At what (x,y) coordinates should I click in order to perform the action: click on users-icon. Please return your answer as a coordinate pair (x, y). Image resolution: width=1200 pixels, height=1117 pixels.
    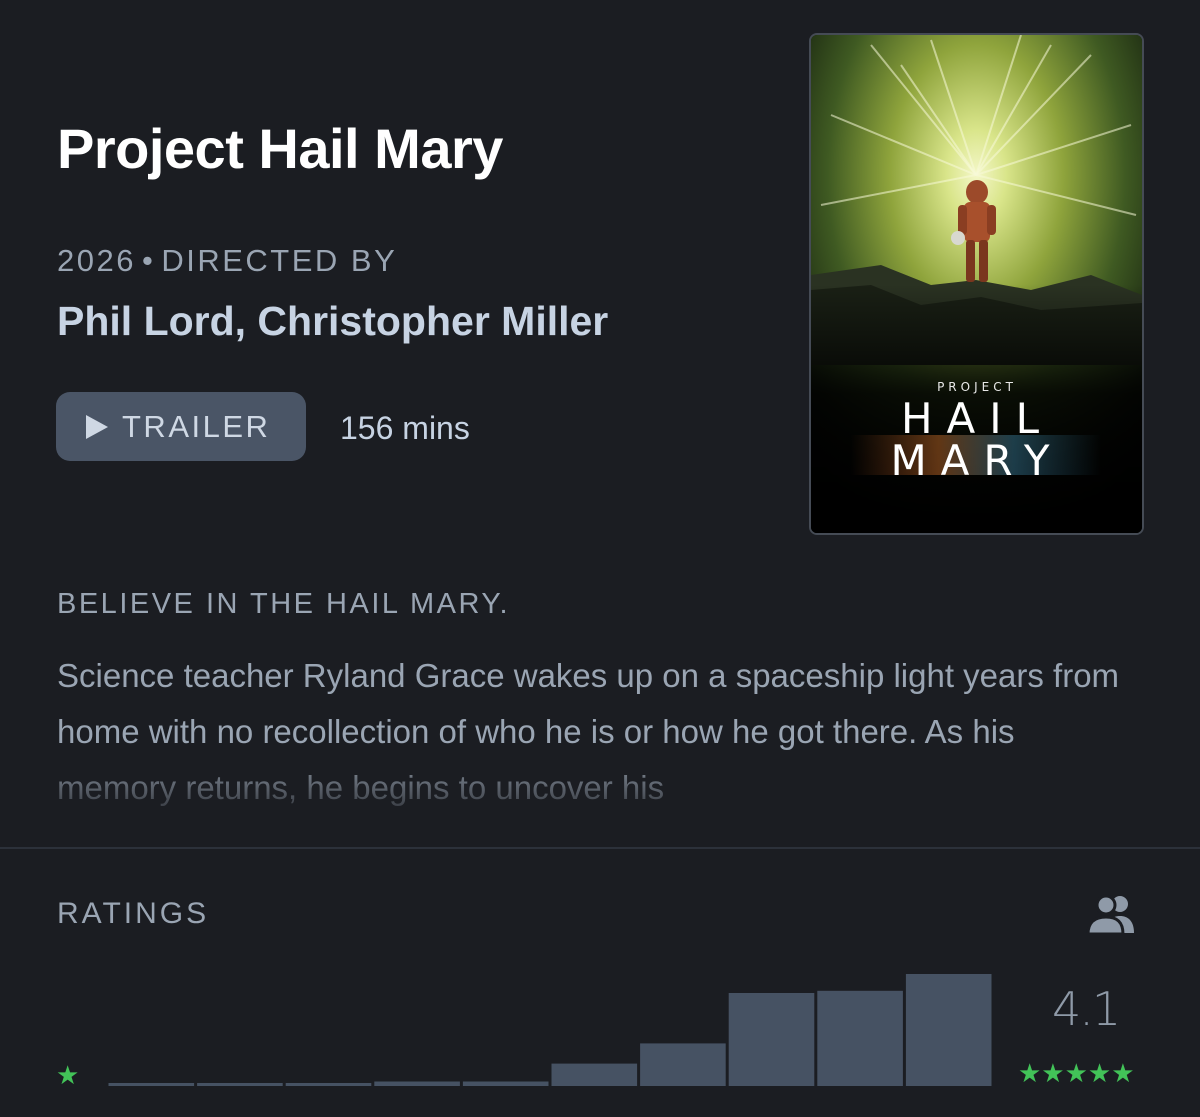
    Looking at the image, I should click on (1113, 914).